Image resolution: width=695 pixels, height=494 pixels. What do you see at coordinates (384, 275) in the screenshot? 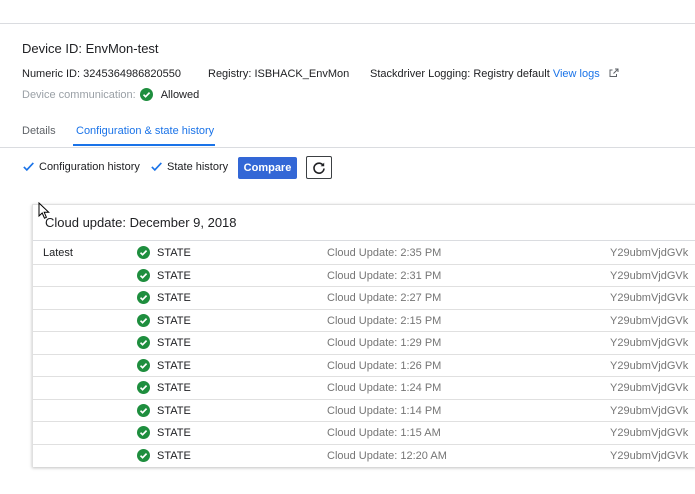
I see `update-time: Cloud Update: 2:31 PM` at bounding box center [384, 275].